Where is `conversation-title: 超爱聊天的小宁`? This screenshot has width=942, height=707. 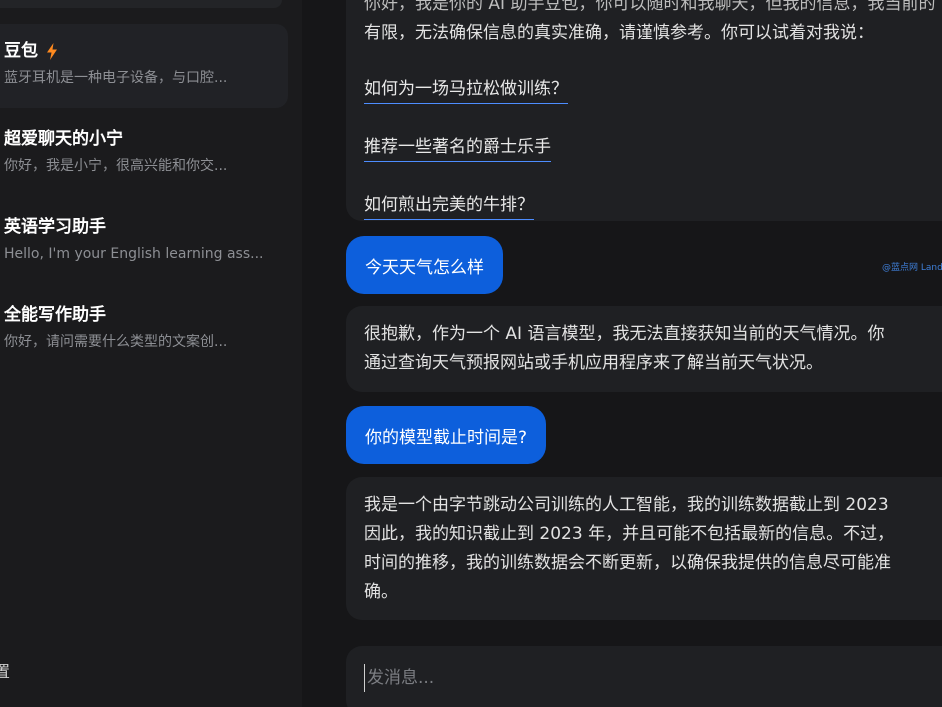
conversation-title: 超爱聊天的小宁 is located at coordinates (63, 139).